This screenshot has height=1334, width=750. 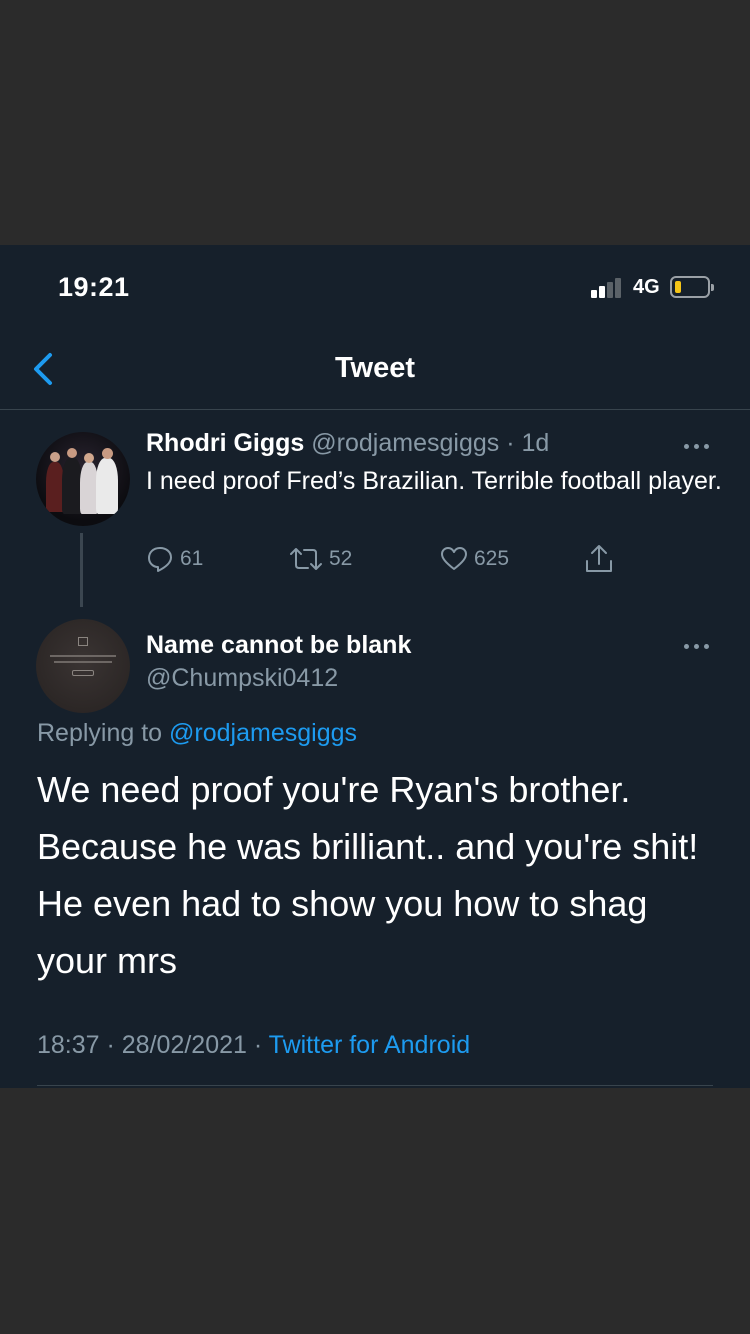 I want to click on reply-button: 61, so click(x=174, y=559).